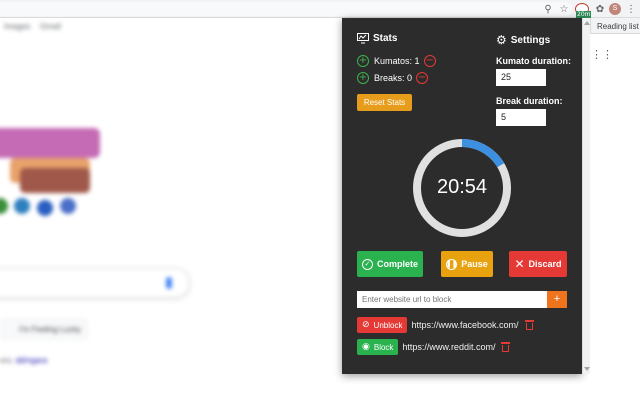 The width and height of the screenshot is (640, 400). What do you see at coordinates (17, 26) in the screenshot?
I see `images-link: Images` at bounding box center [17, 26].